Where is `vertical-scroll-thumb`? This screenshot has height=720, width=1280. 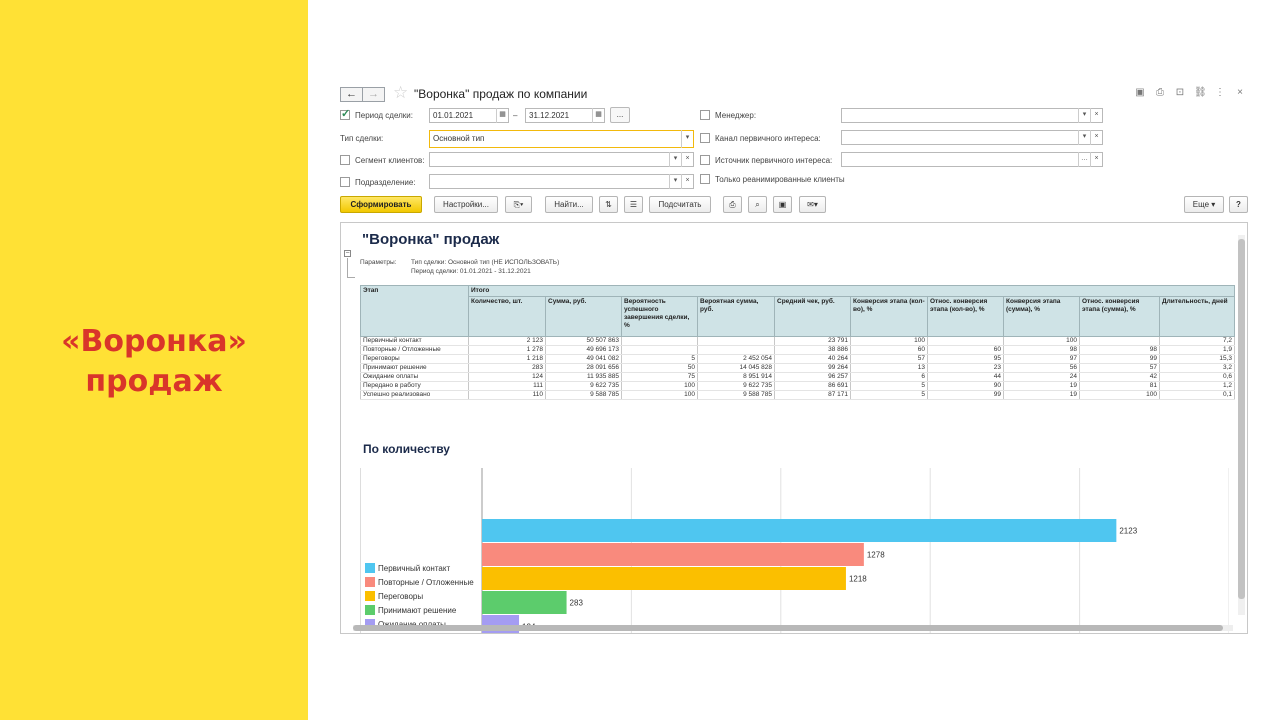 vertical-scroll-thumb is located at coordinates (1241, 419).